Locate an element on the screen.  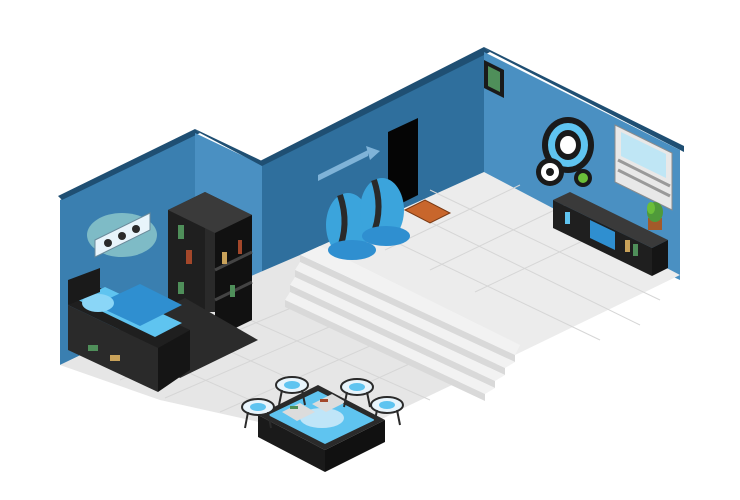
potted-plant-icon is located at coordinates (655, 216).